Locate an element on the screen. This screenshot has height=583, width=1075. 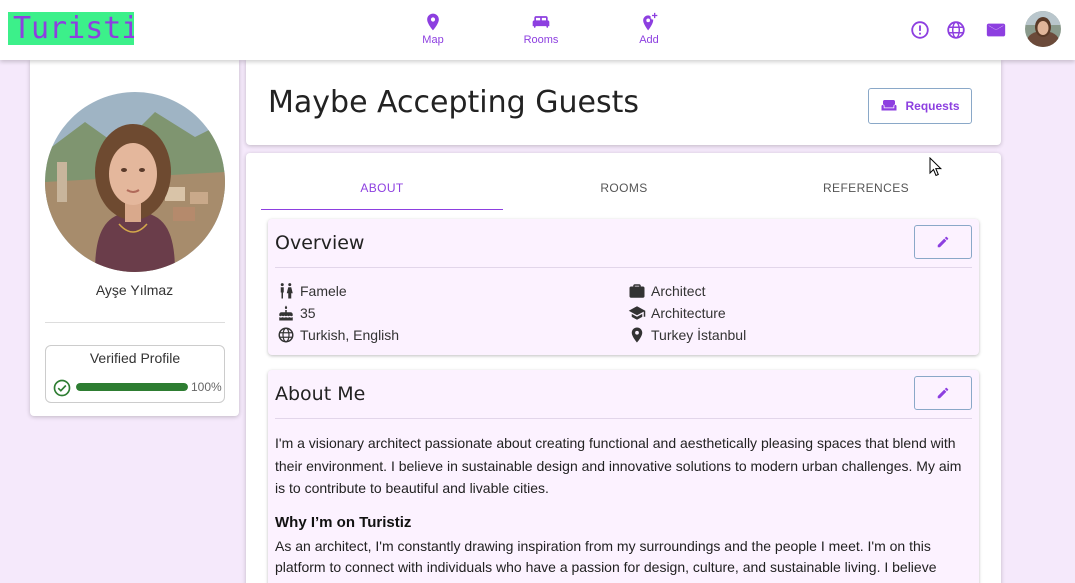
mail-icon is located at coordinates (996, 30).